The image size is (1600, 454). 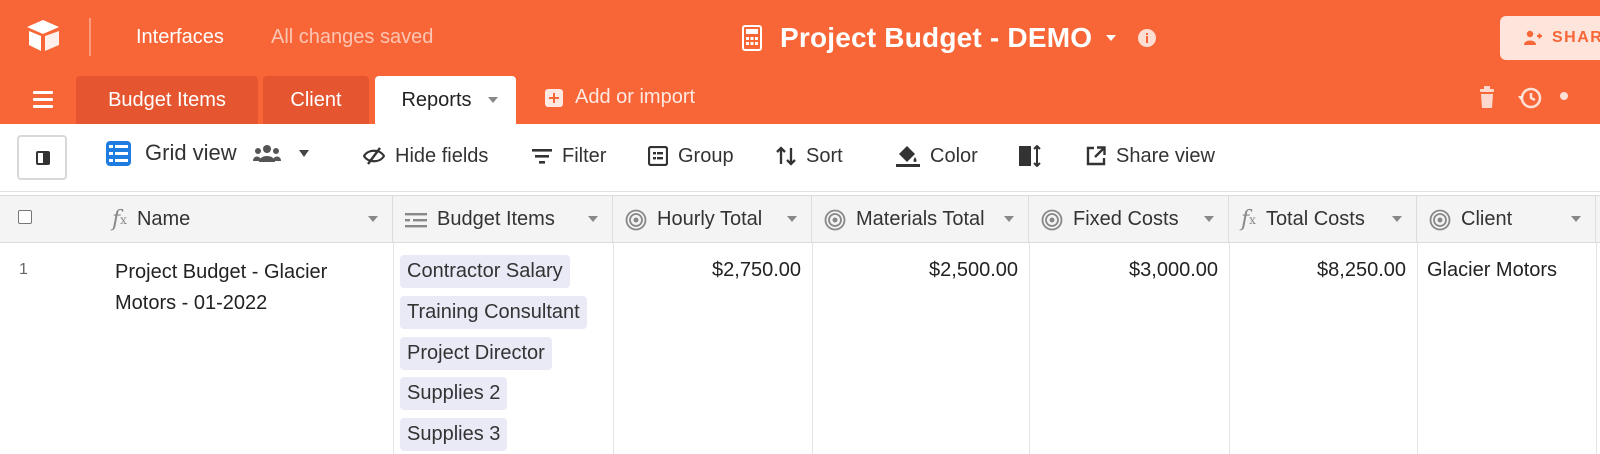 I want to click on cell-total-costs: $8,250.00, so click(x=1317, y=270).